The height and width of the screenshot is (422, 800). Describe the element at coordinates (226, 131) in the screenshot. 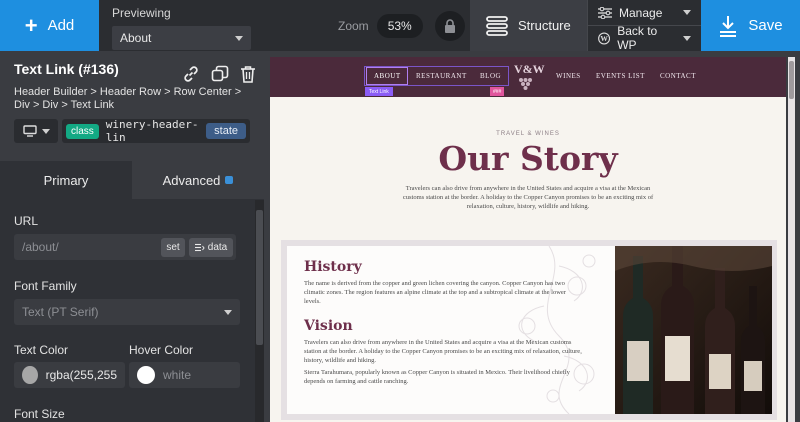

I see `state-button: state` at that location.